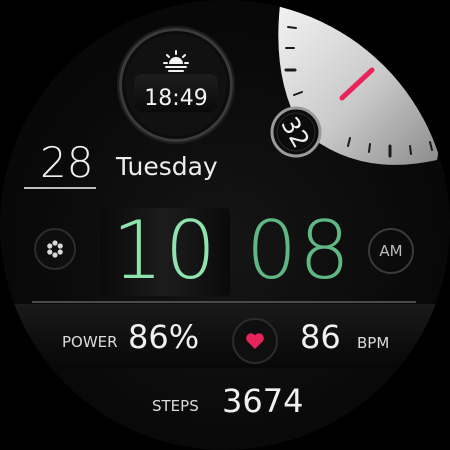 Image resolution: width=450 pixels, height=450 pixels. What do you see at coordinates (391, 251) in the screenshot?
I see `am-pm-indicator: AM` at bounding box center [391, 251].